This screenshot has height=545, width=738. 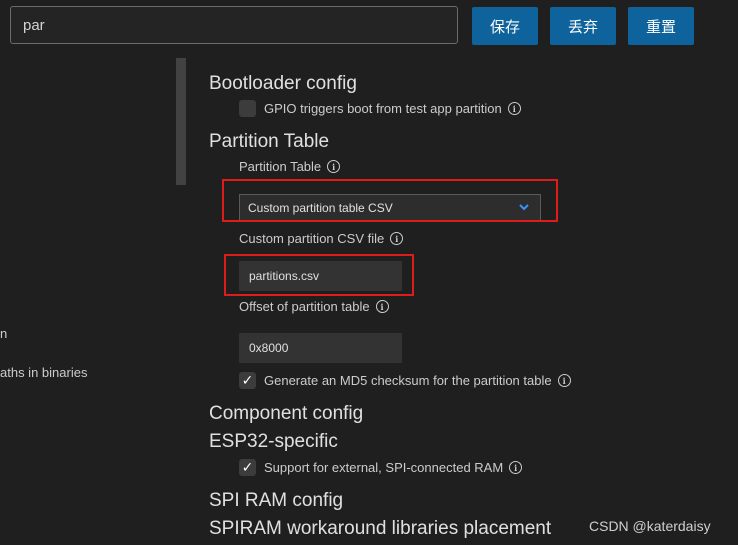 What do you see at coordinates (505, 26) in the screenshot?
I see `save-button: 保存` at bounding box center [505, 26].